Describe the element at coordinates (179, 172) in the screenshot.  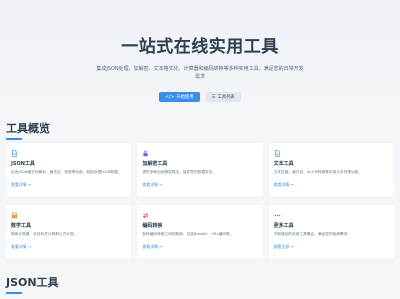
I see `card-description: 提供多种加密解密算法，保护您的数据安全。` at that location.